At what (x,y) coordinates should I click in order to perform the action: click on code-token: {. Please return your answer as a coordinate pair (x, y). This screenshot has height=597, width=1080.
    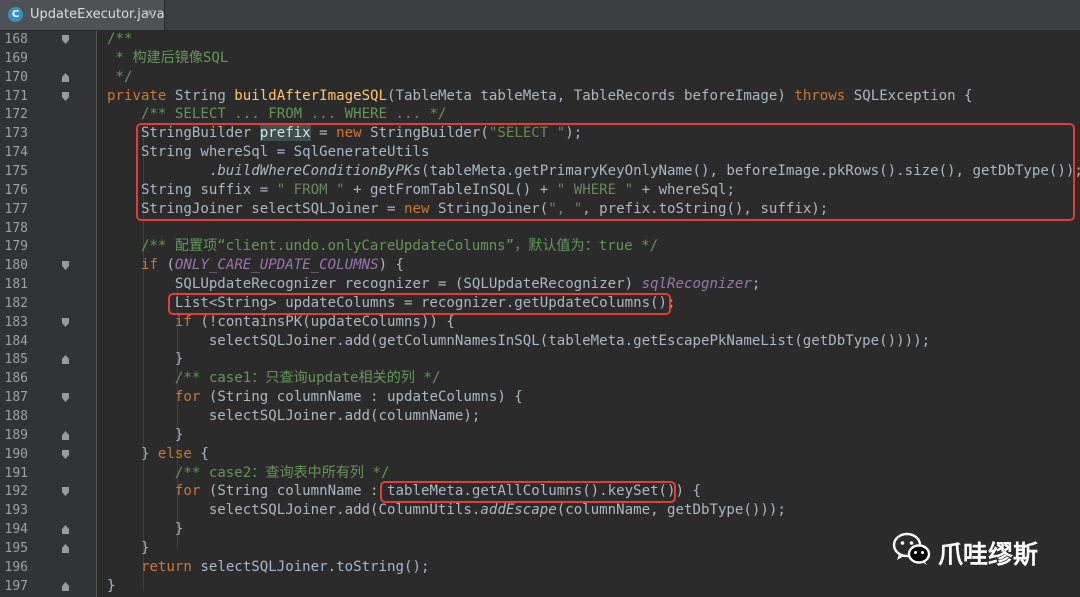
    Looking at the image, I should click on (204, 454).